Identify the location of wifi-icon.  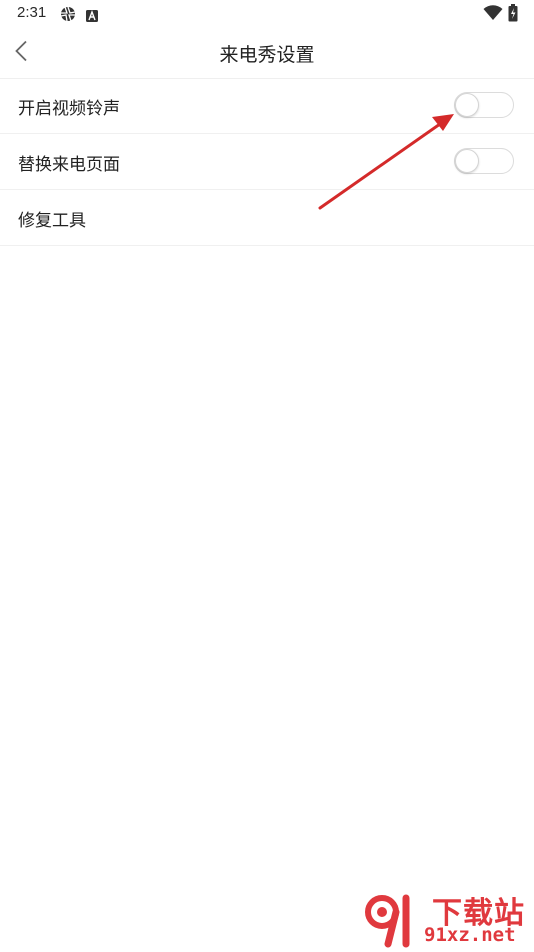
(493, 15).